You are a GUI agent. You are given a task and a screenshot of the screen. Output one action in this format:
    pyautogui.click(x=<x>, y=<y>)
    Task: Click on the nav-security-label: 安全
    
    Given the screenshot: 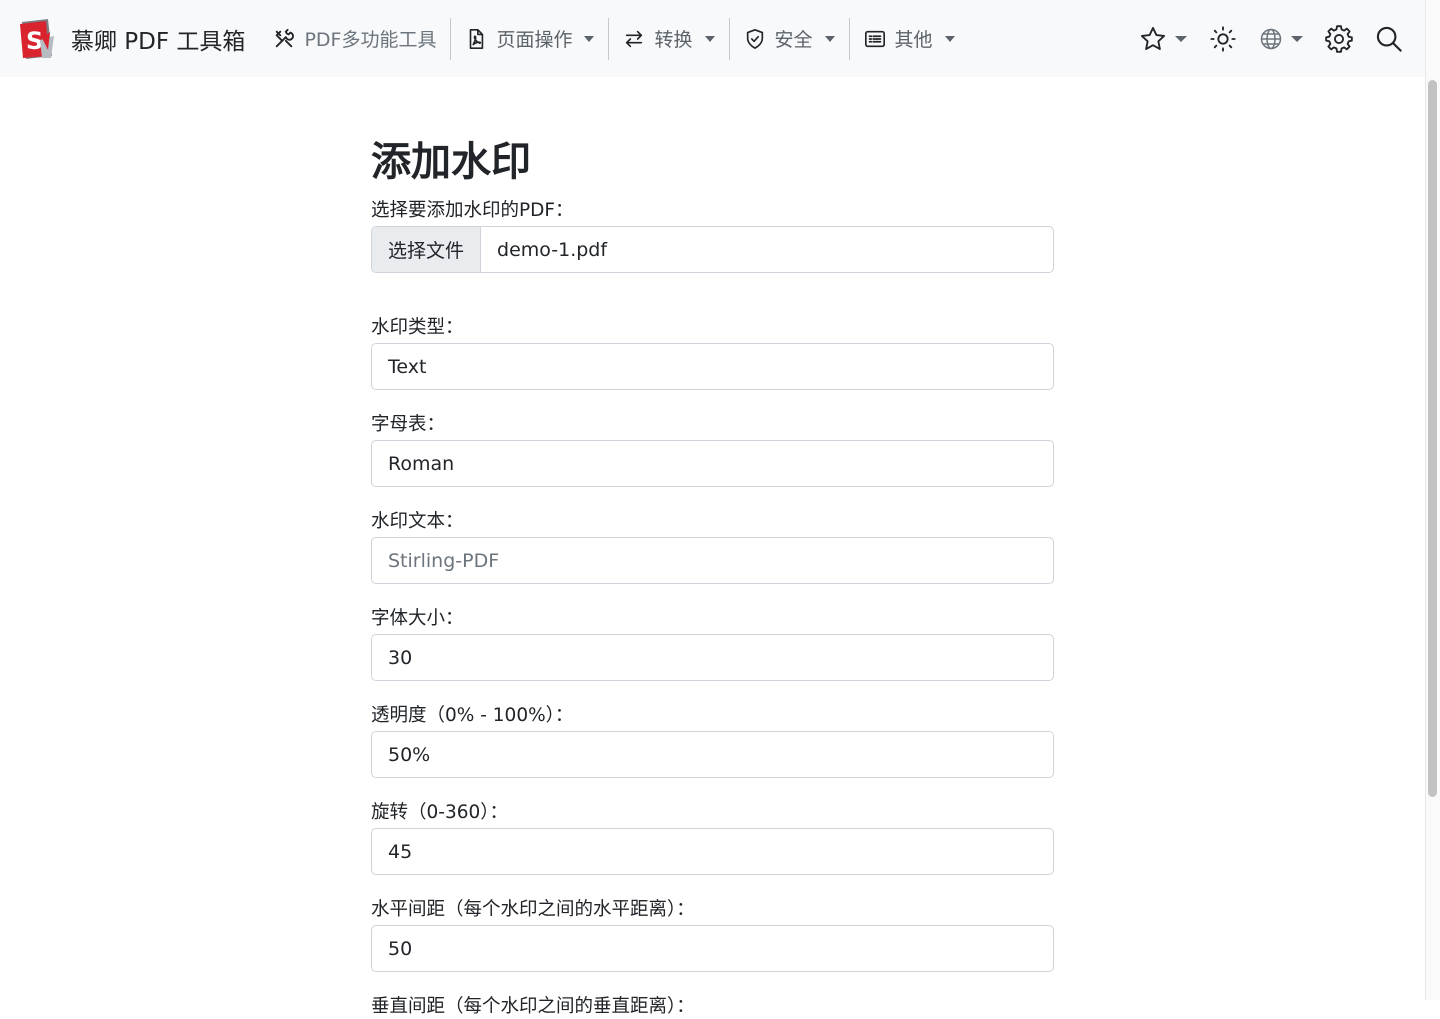 What is the action you would take?
    pyautogui.click(x=793, y=40)
    